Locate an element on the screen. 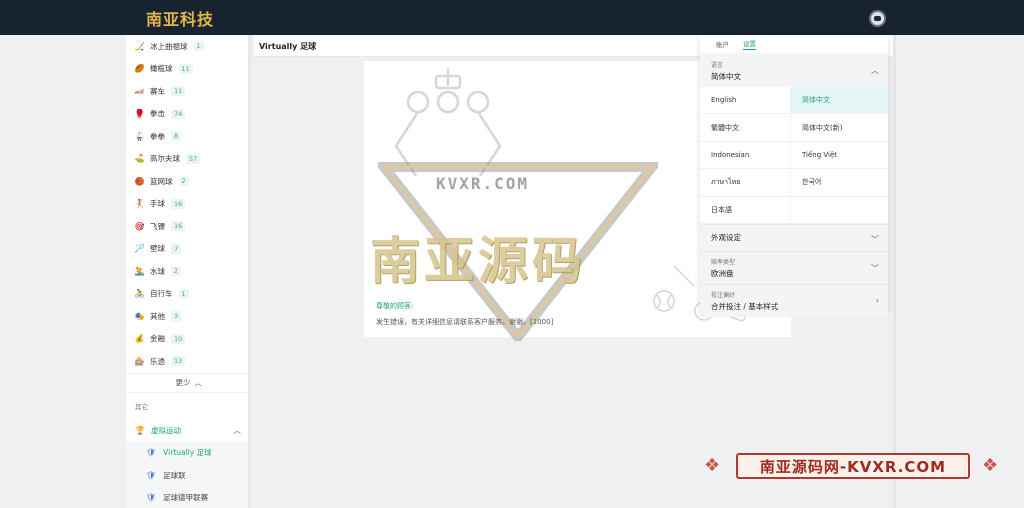 This screenshot has width=1024, height=508. count-badge: 7 is located at coordinates (176, 248).